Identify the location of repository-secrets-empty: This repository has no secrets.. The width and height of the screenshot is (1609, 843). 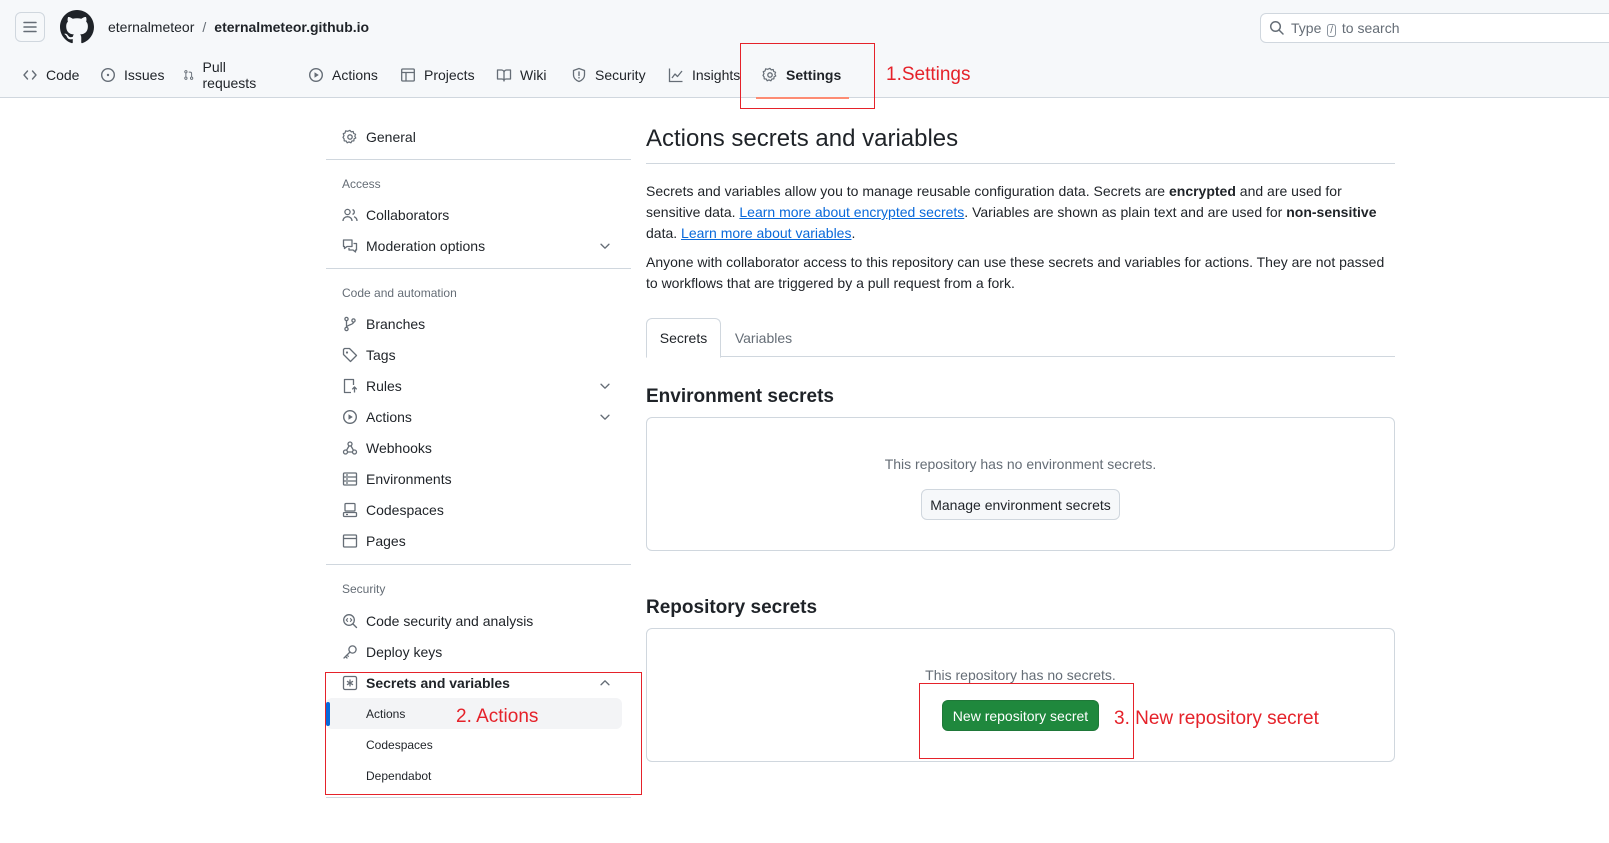
(1020, 675).